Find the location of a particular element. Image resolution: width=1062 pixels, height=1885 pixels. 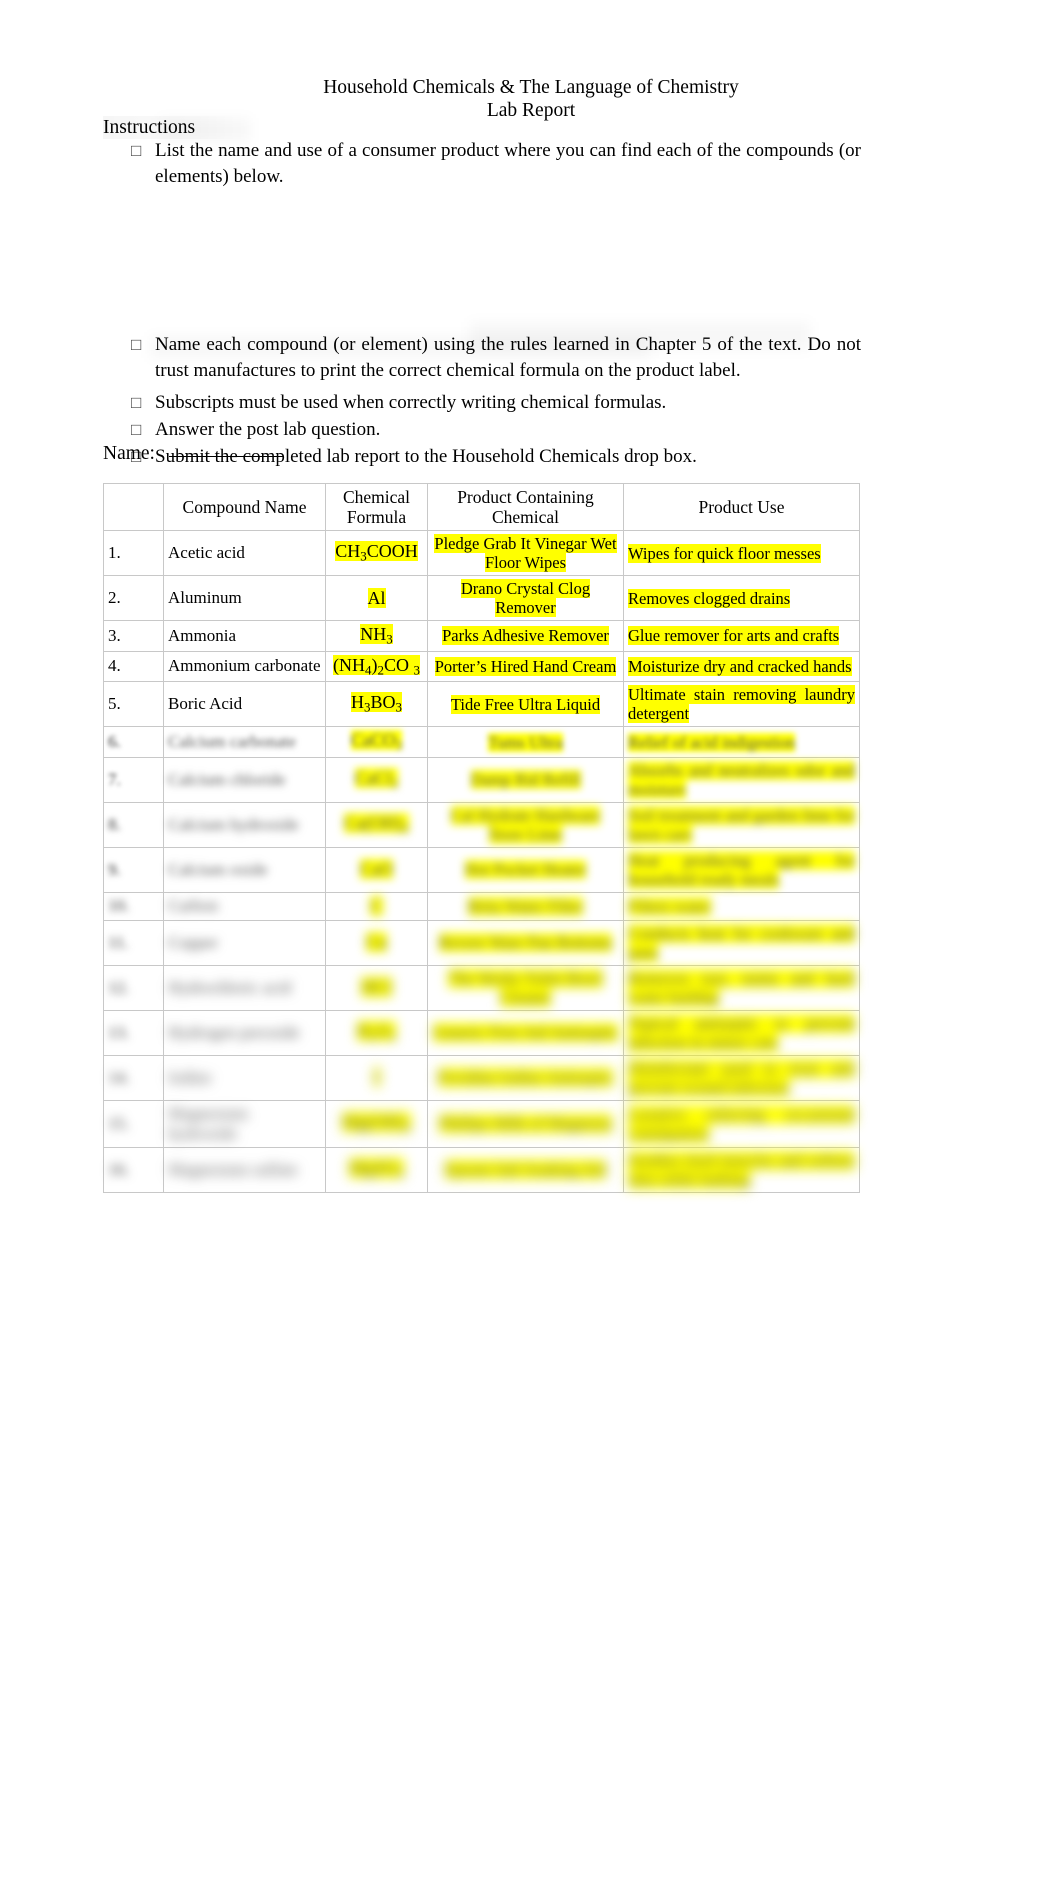

product-use-cell: Filters water is located at coordinates (741, 906).